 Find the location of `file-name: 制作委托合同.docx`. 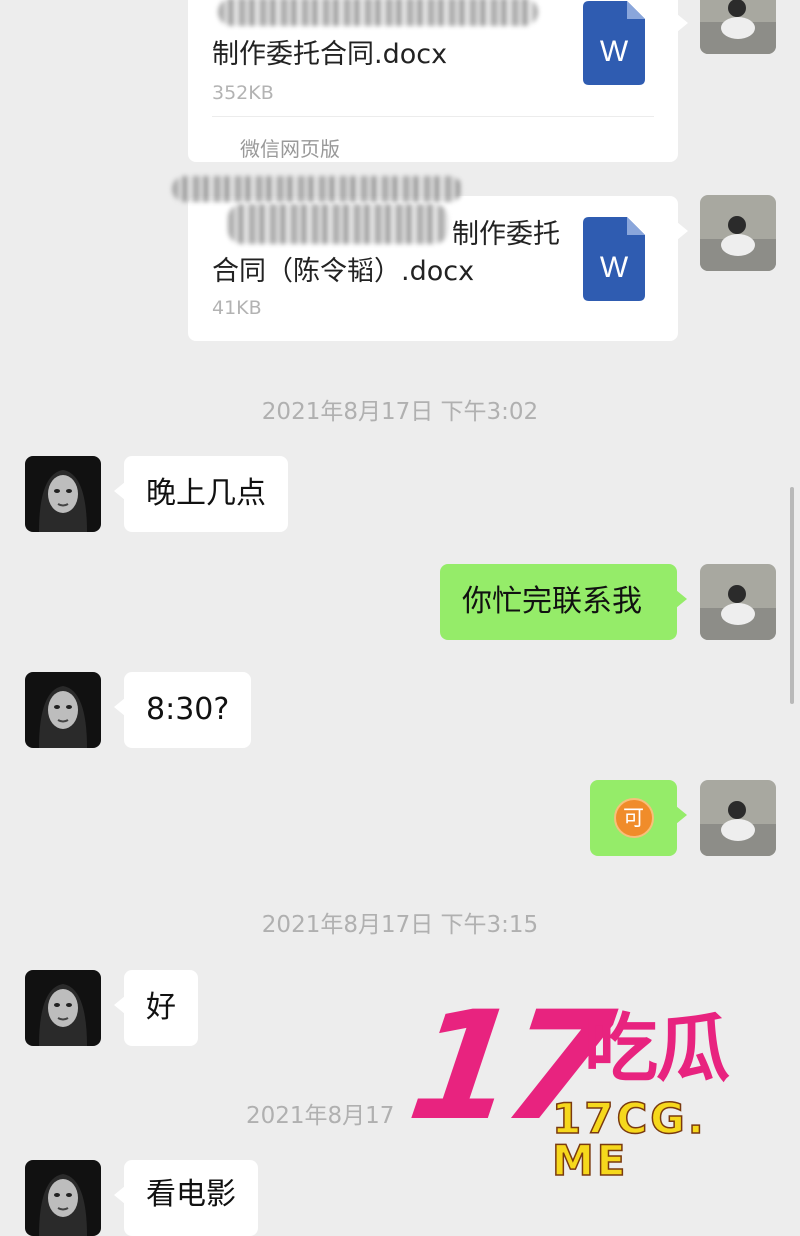

file-name: 制作委托合同.docx is located at coordinates (330, 54).